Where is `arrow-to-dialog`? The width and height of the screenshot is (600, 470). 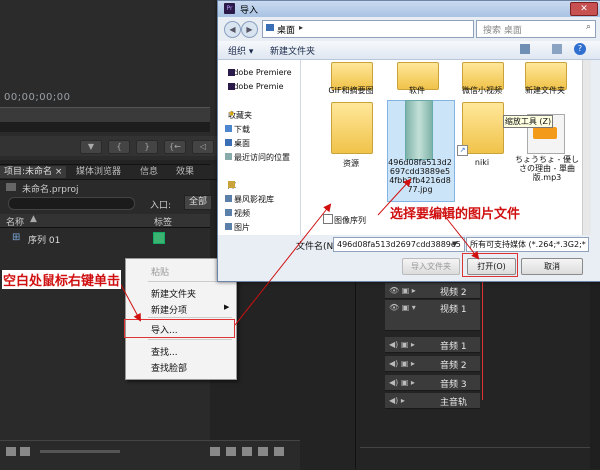 arrow-to-dialog is located at coordinates (283, 264).